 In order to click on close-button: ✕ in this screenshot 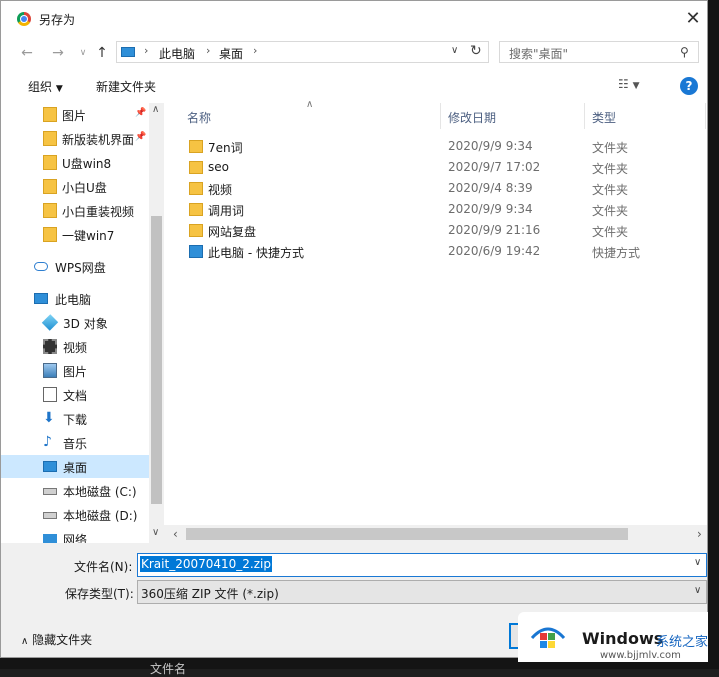, I will do `click(693, 19)`.